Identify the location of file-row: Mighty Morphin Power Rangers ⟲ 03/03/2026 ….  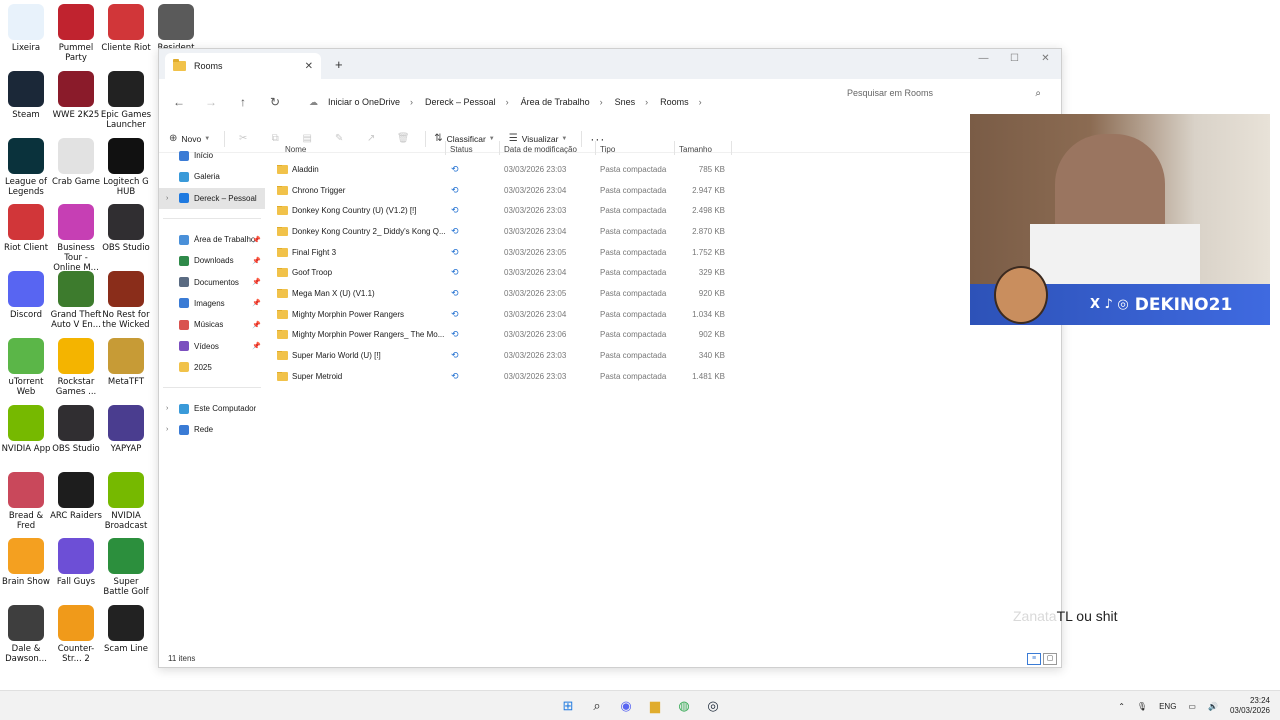
(663, 314).